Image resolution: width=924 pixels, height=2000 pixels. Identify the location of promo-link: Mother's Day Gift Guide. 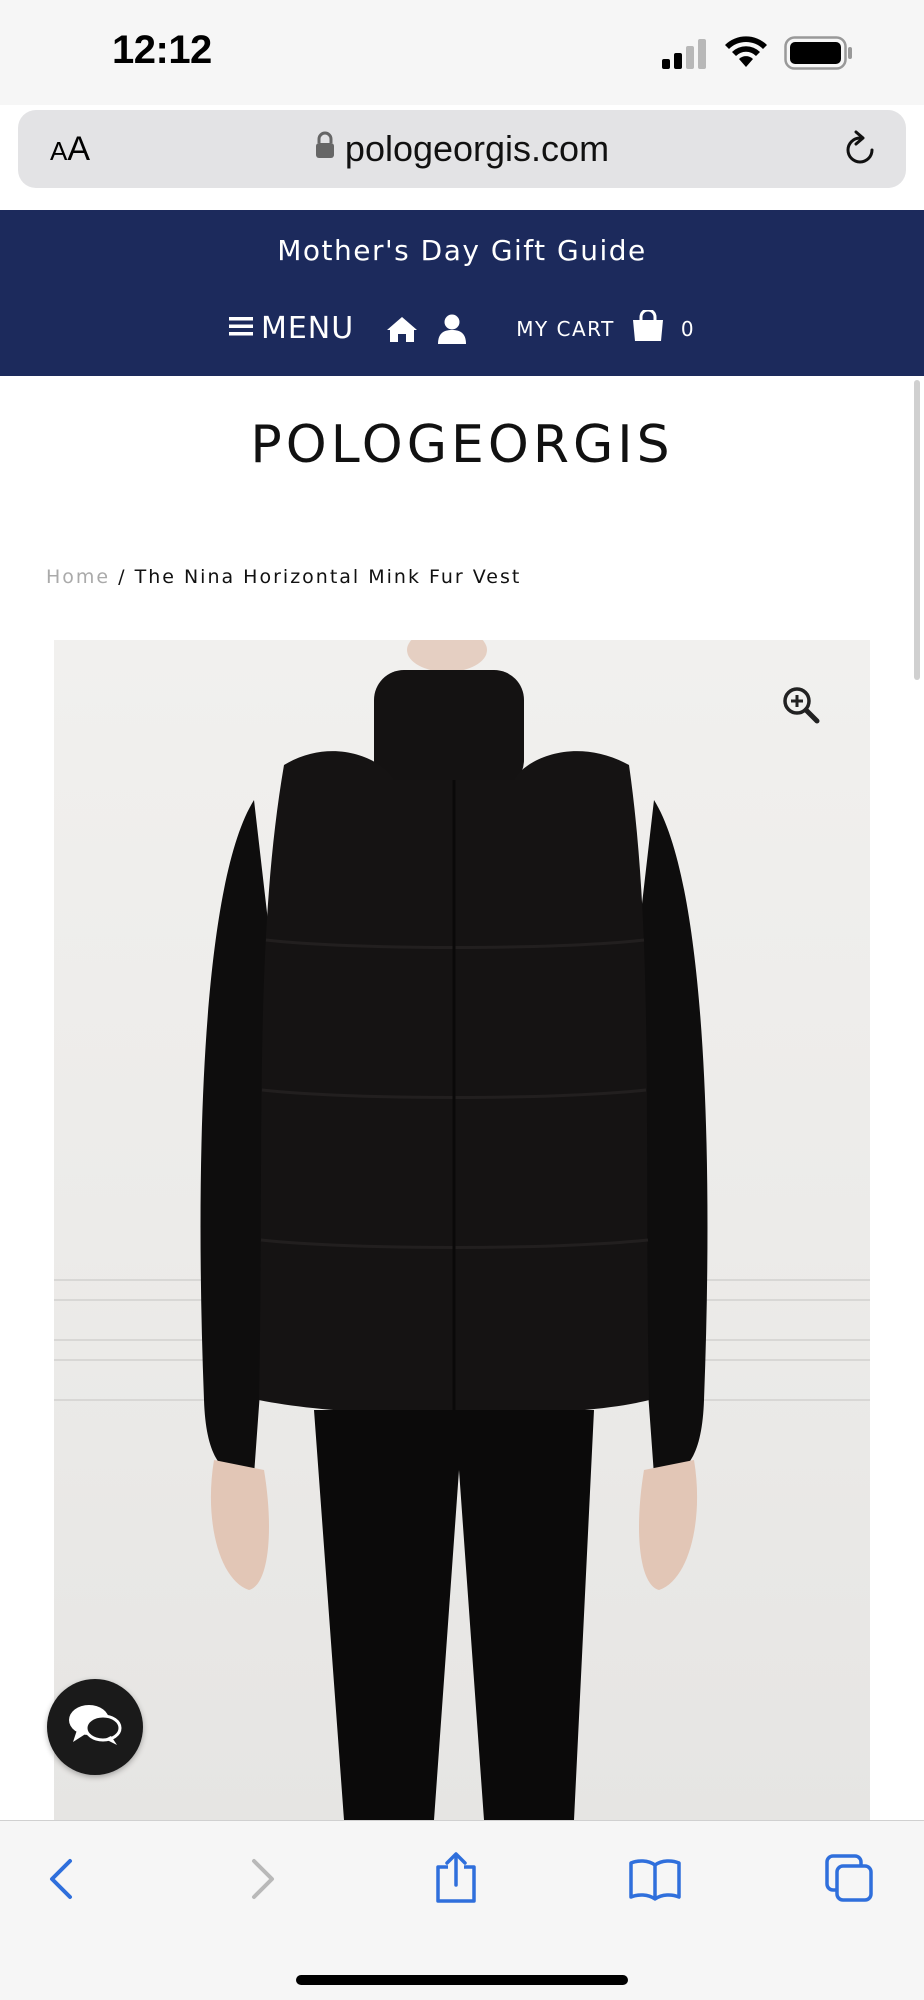
(462, 250).